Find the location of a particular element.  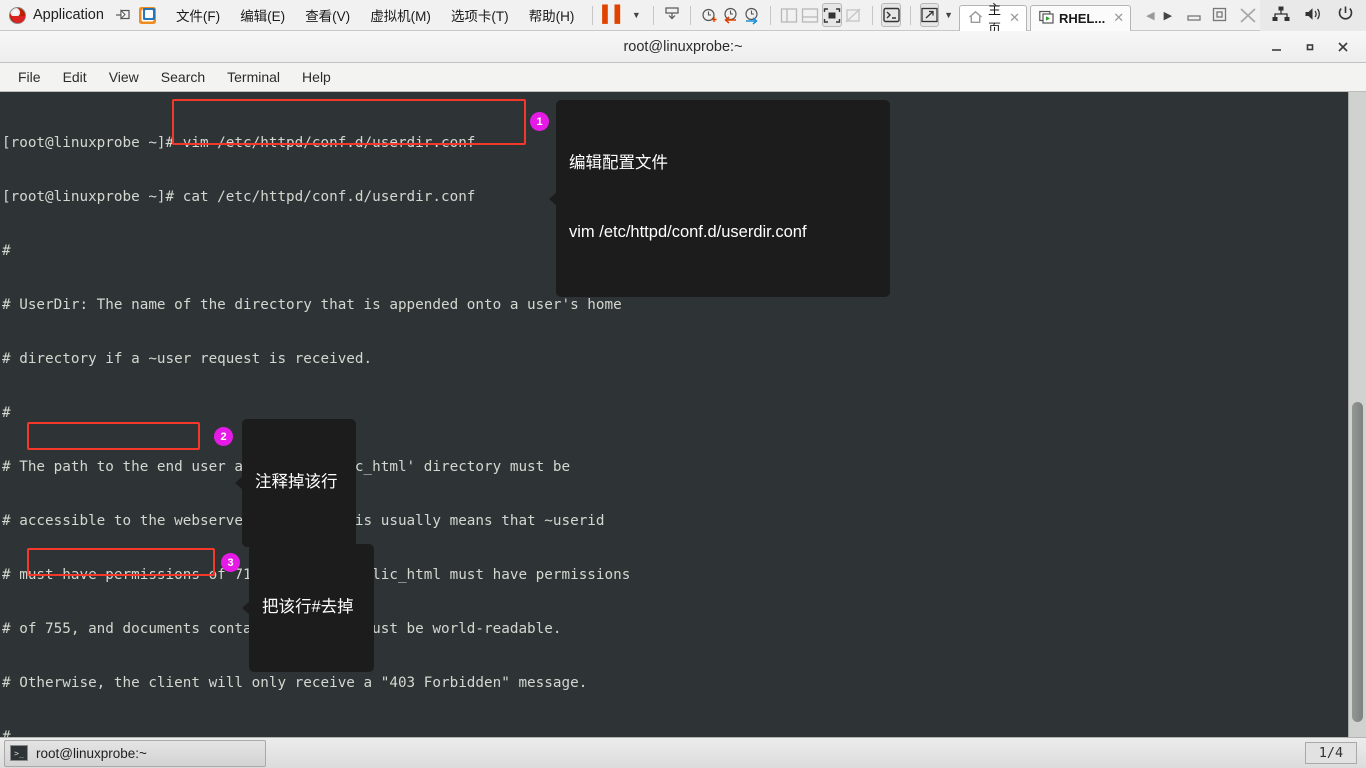

sound-status-icon is located at coordinates (1313, 15).